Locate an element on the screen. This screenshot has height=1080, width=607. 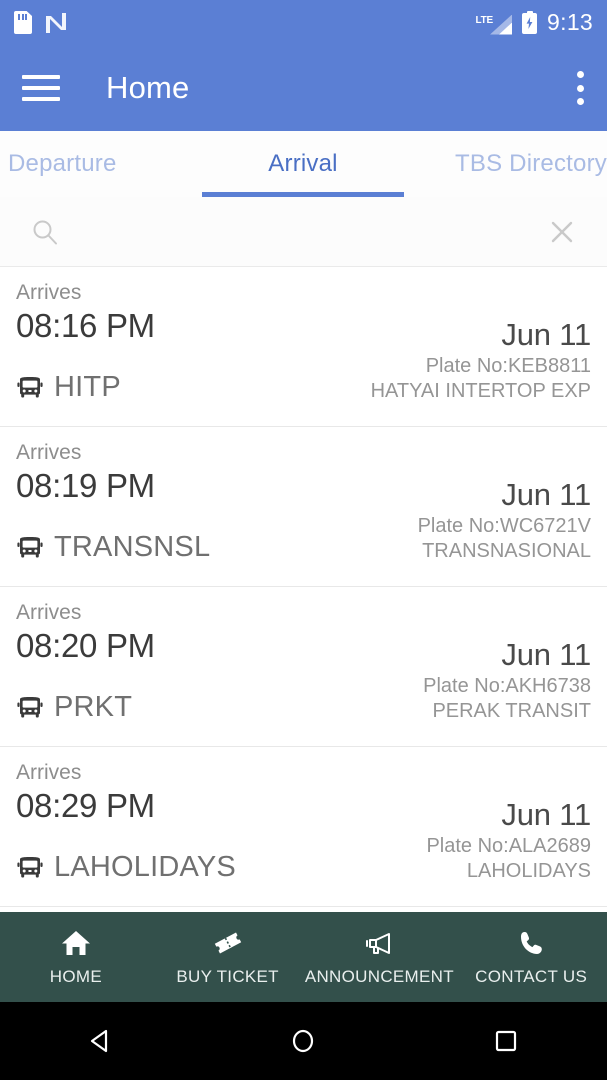
tab-arrival-label: Arrival is located at coordinates (303, 163).